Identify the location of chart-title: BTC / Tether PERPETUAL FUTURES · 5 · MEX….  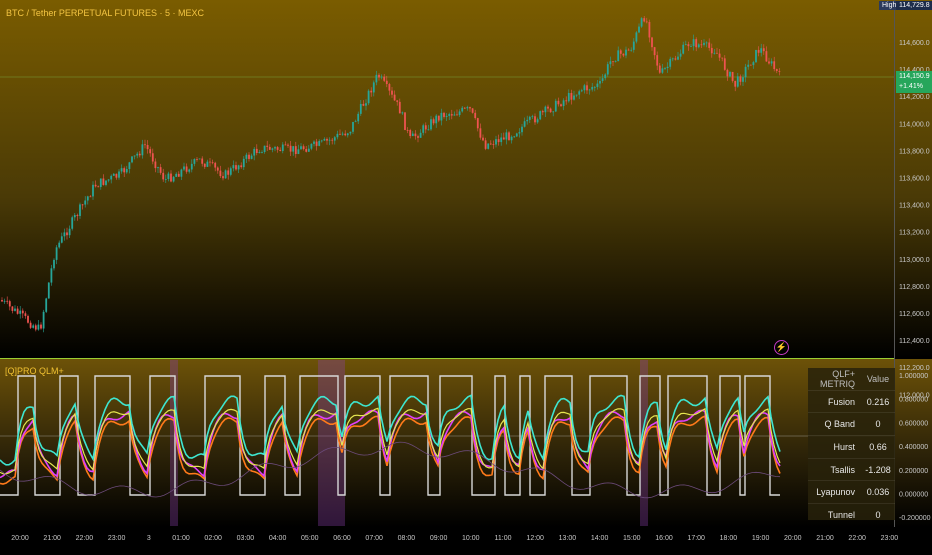
(105, 13).